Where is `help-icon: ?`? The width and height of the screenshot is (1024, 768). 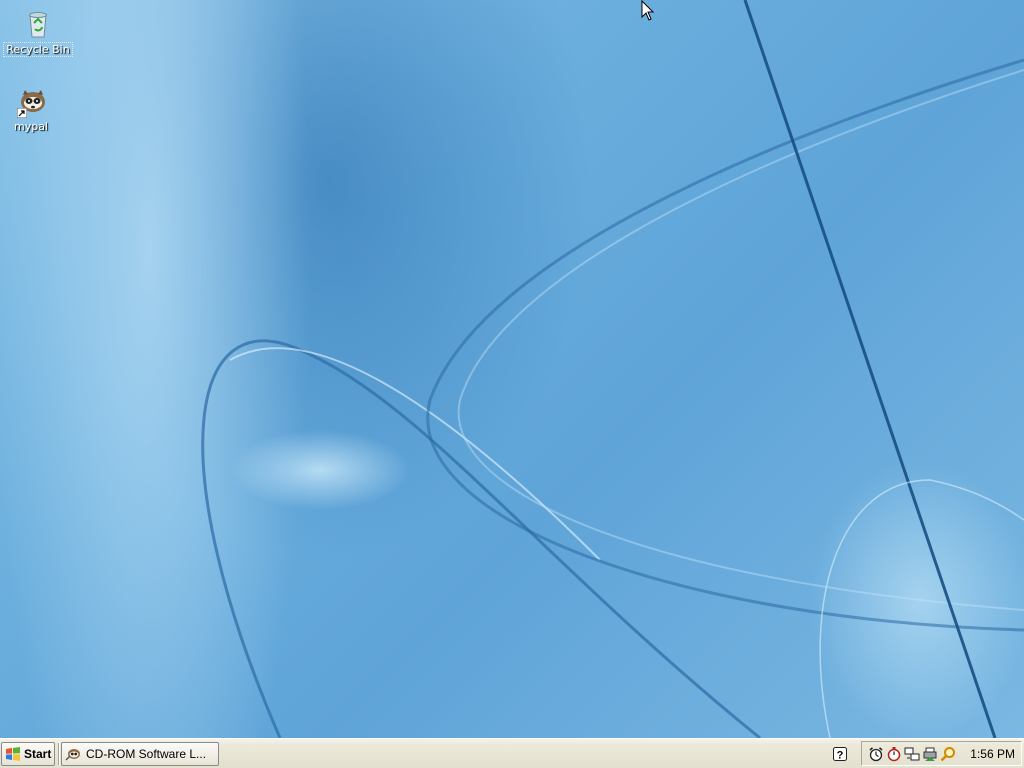
help-icon: ? is located at coordinates (840, 754).